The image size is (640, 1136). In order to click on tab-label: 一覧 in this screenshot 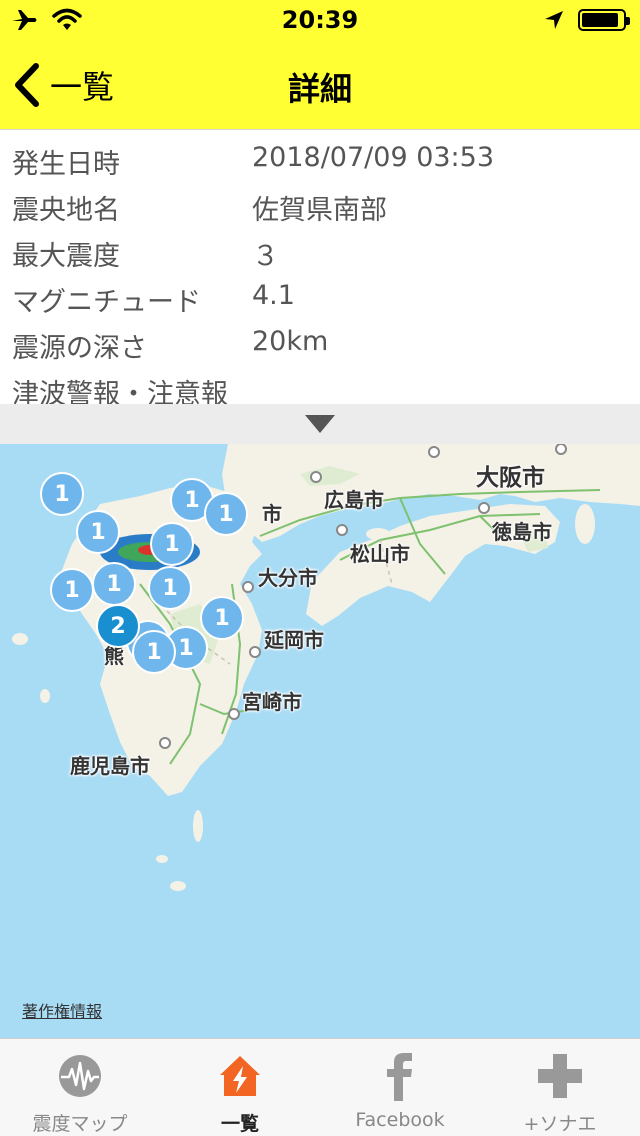, I will do `click(239, 1124)`.